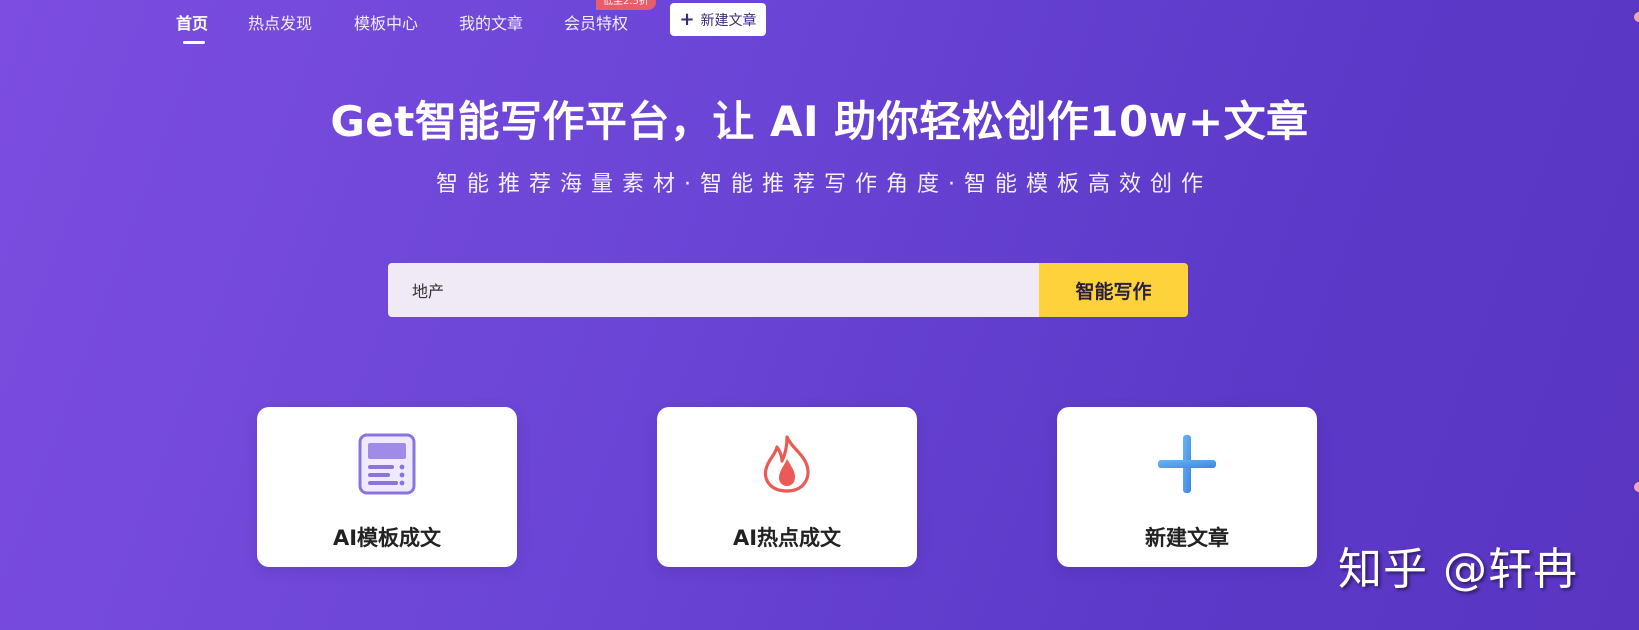 The image size is (1639, 630). I want to click on fire-icon, so click(787, 464).